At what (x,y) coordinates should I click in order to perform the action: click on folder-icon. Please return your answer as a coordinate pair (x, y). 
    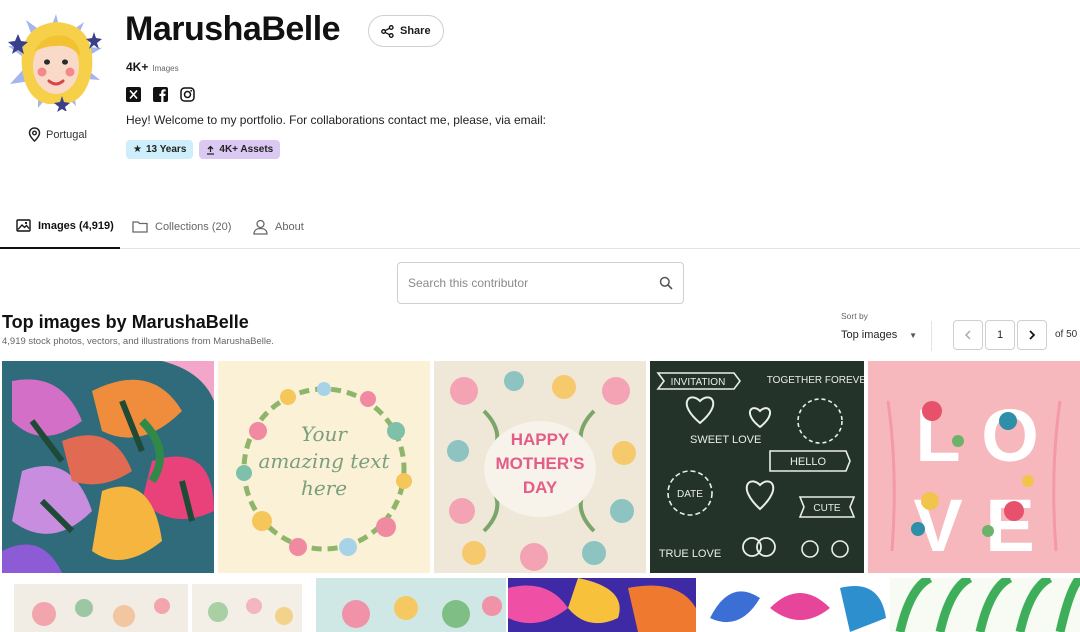
    Looking at the image, I should click on (140, 227).